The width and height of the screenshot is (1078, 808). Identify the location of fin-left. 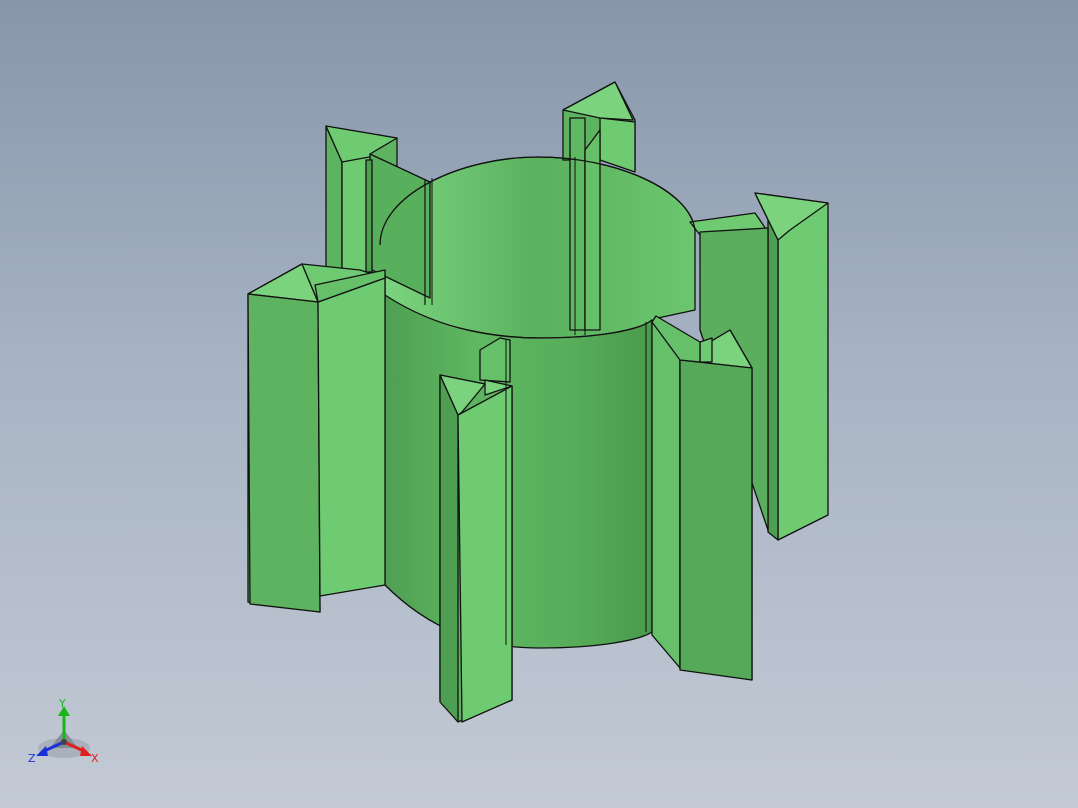
(316, 438).